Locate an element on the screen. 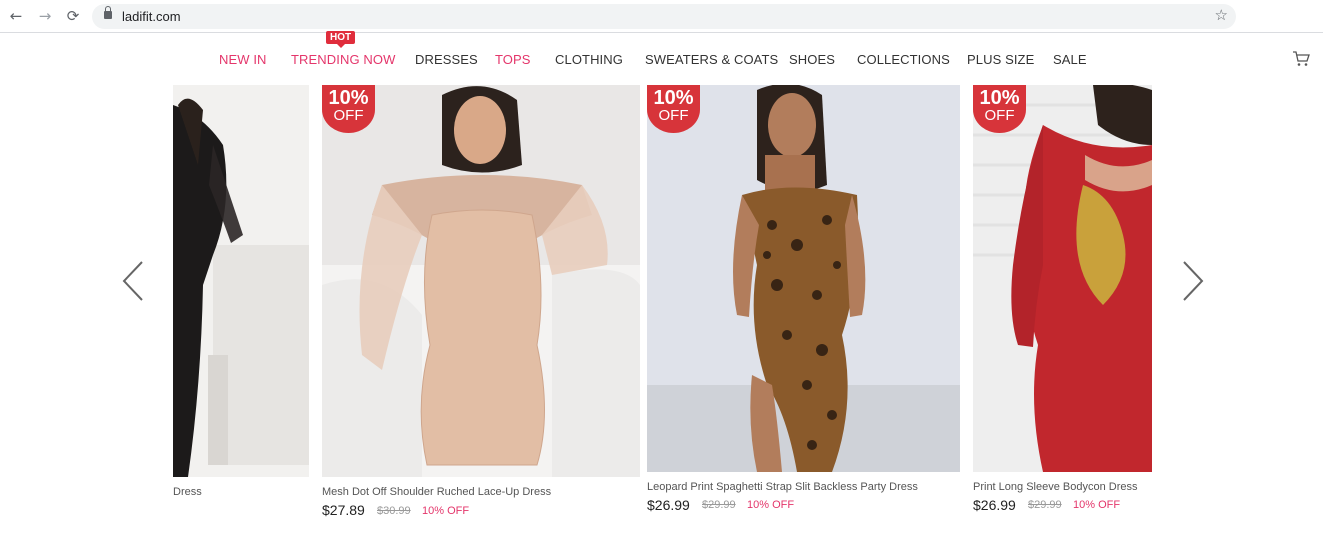  hot-badge: HOT is located at coordinates (341, 39).